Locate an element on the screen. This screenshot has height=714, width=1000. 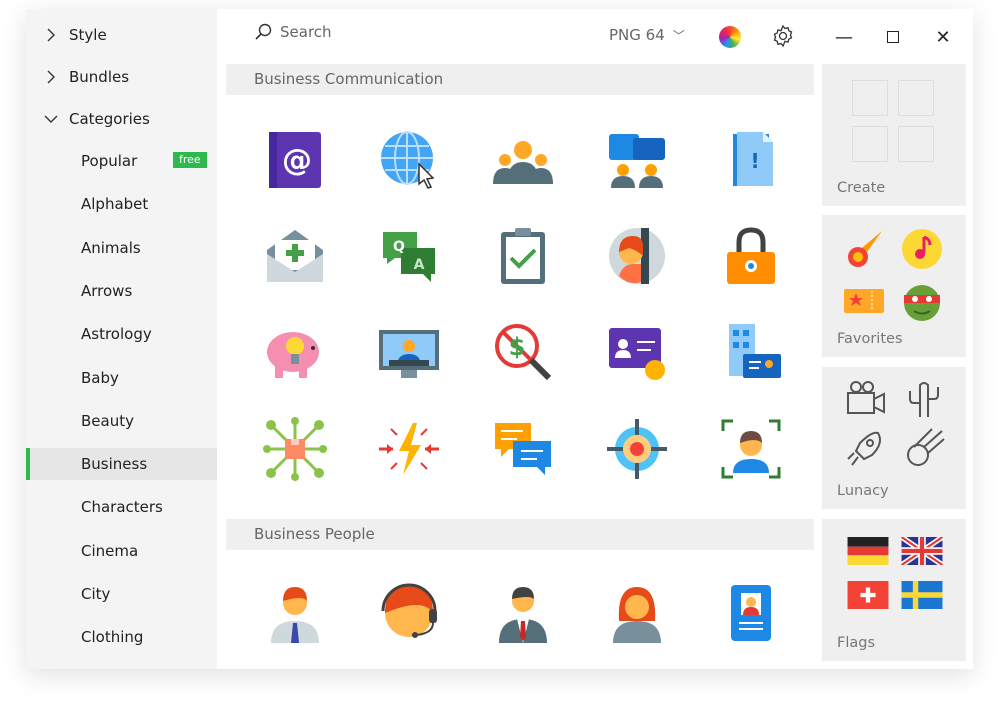
gear-icon is located at coordinates (783, 36).